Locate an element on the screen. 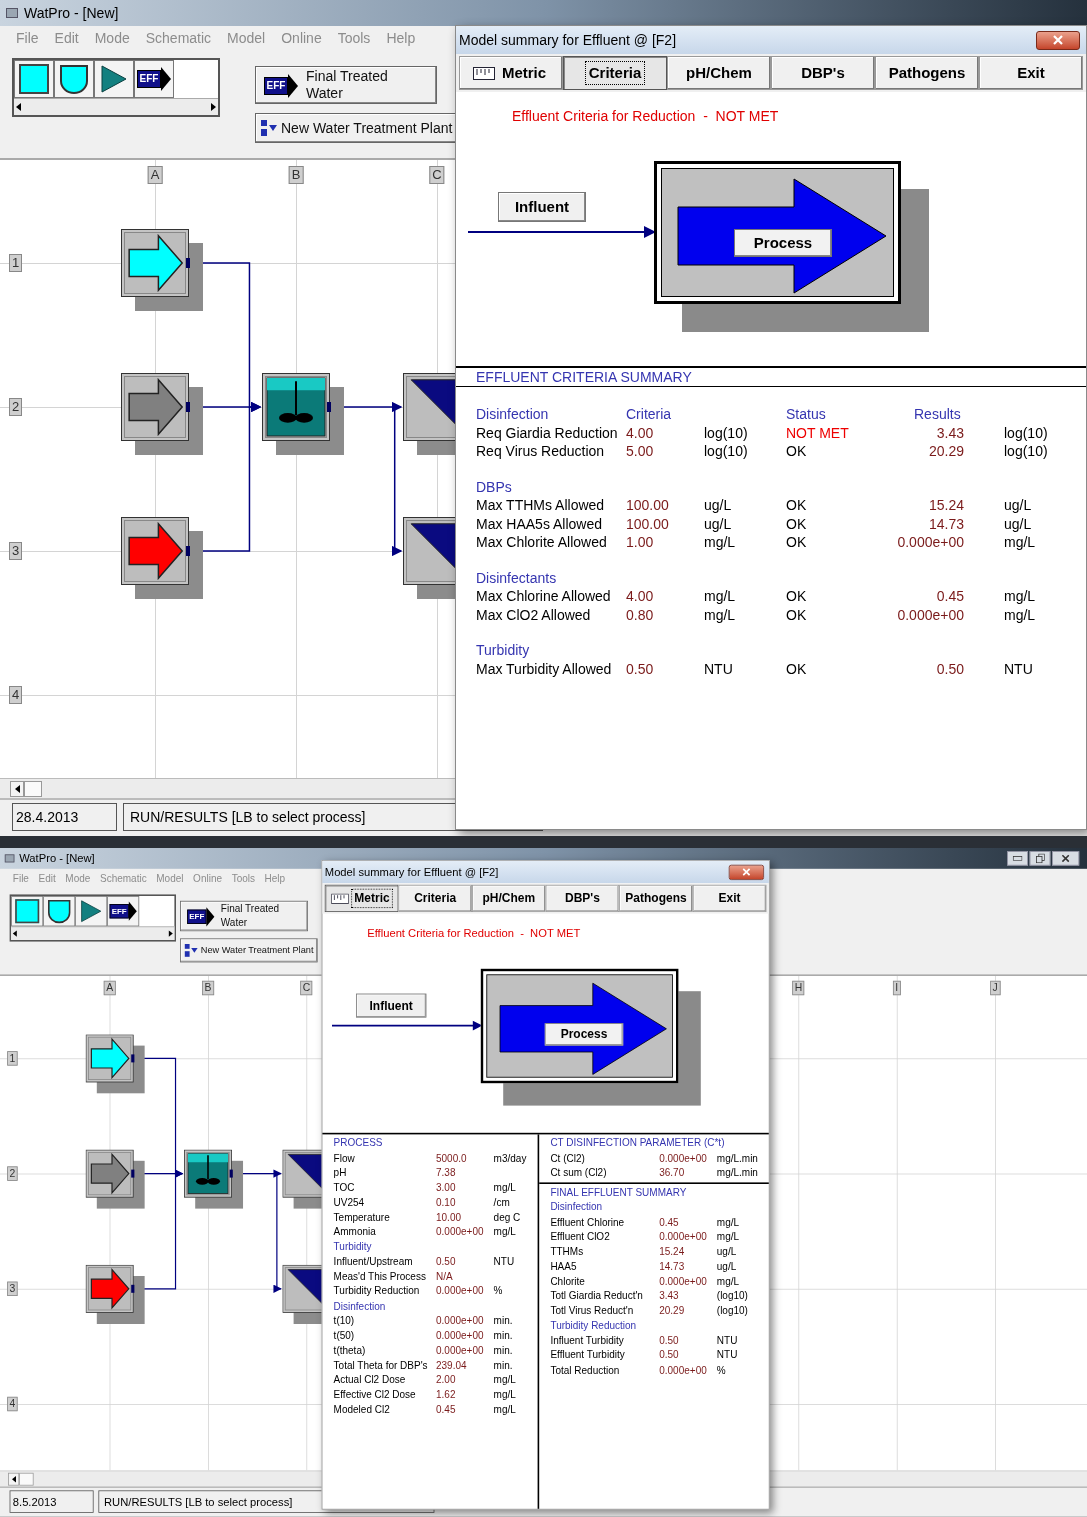 Image resolution: width=1087 pixels, height=1517 pixels. restore-icon is located at coordinates (1040, 858).